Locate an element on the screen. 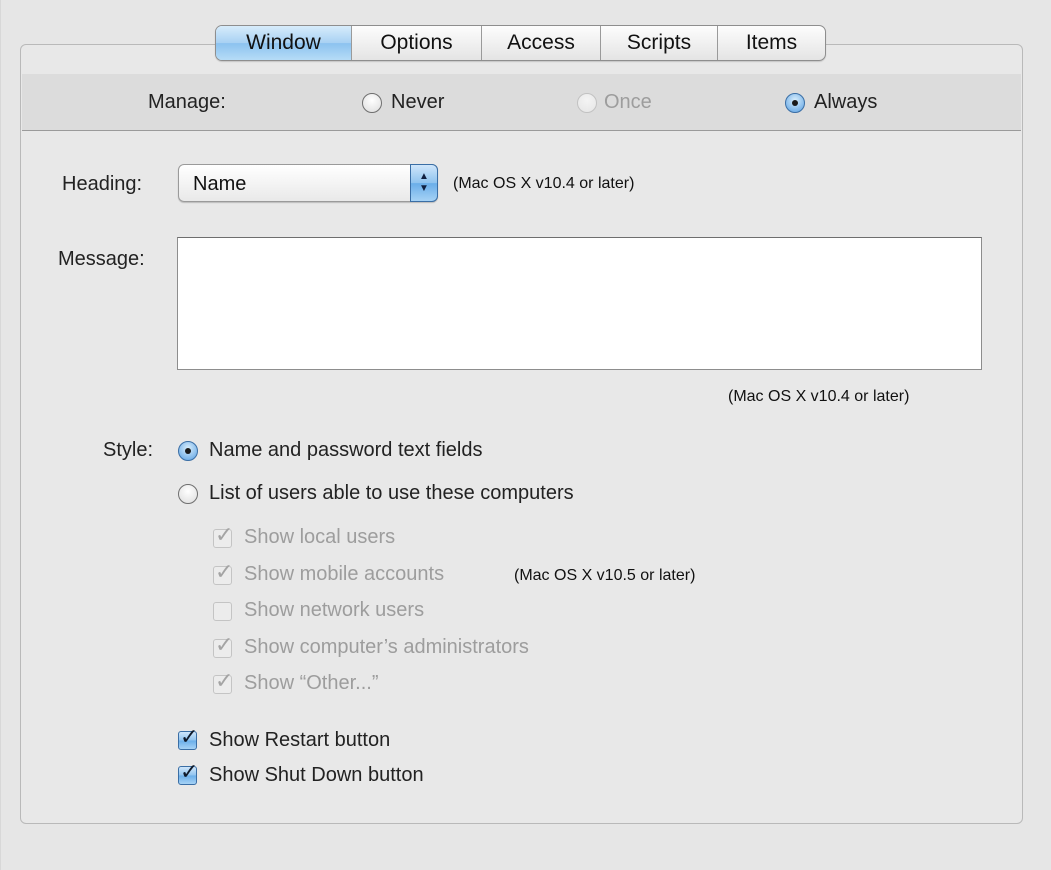  message-version-note: (Mac OS X v10.4 or later) is located at coordinates (819, 396).